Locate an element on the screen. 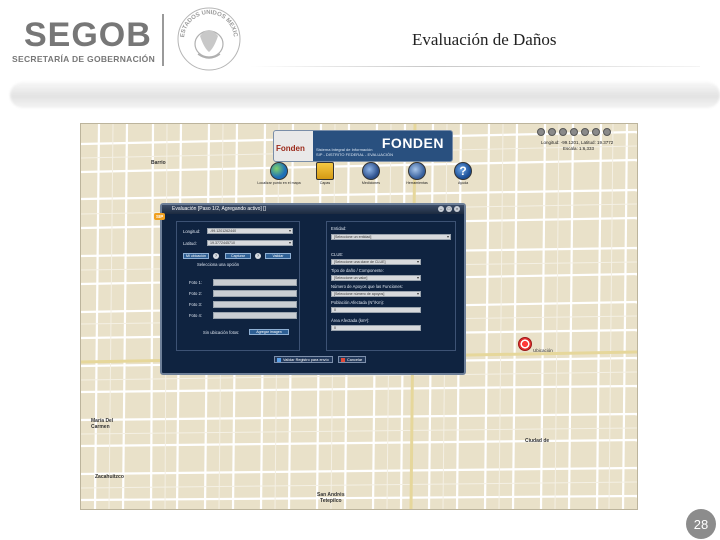  page-number: 28 is located at coordinates (701, 524).